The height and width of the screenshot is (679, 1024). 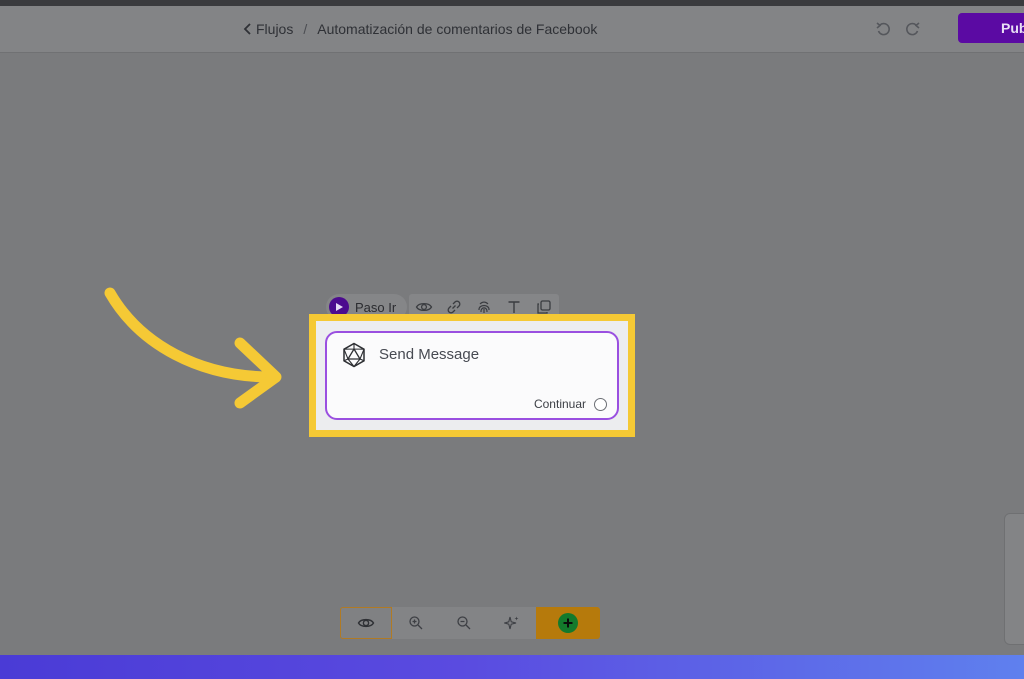 I want to click on back-link: Flujos, so click(x=267, y=29).